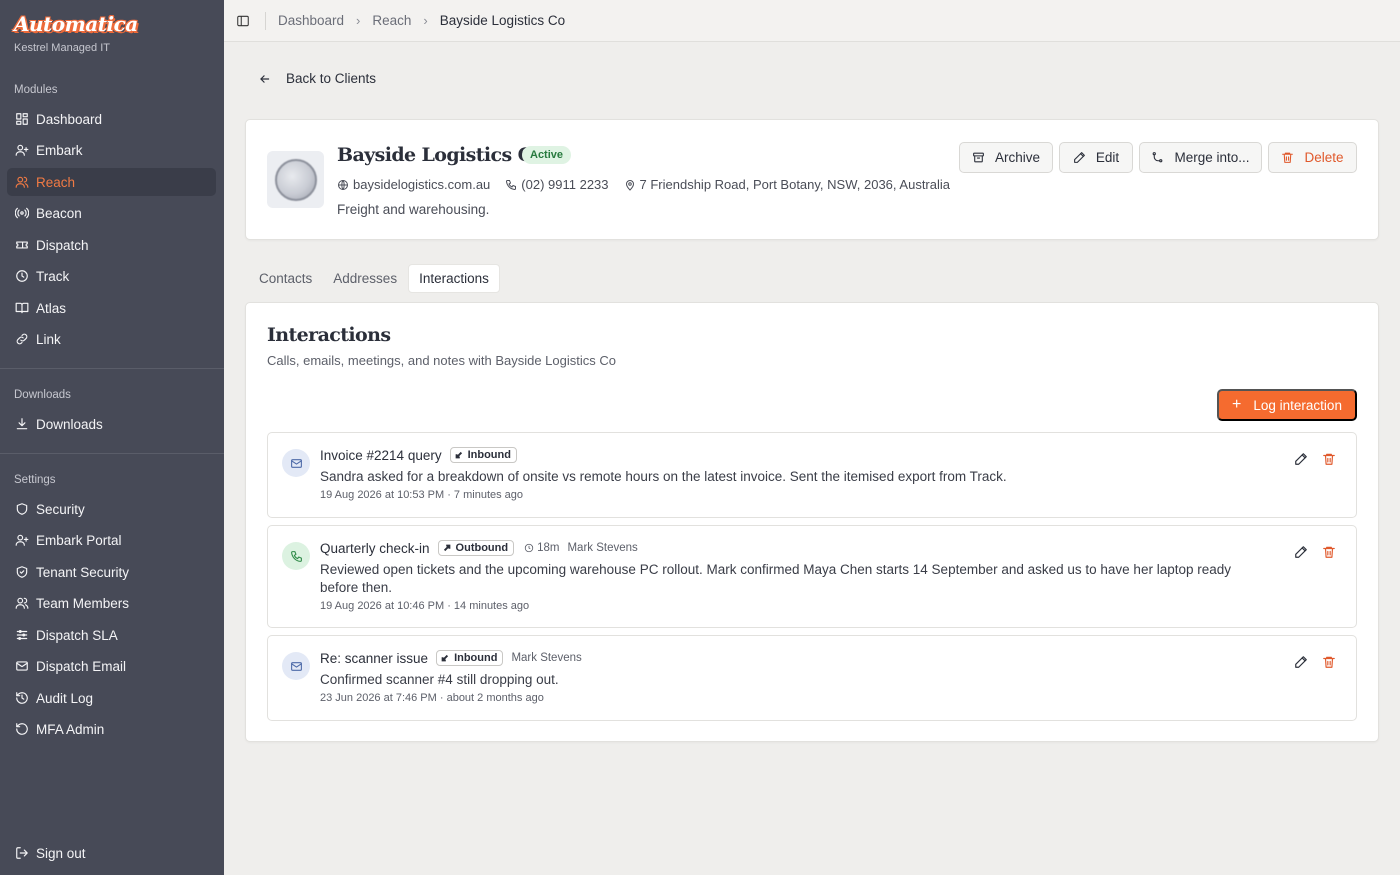 This screenshot has width=1400, height=875. What do you see at coordinates (311, 20) in the screenshot?
I see `breadcrumb-dashboard: Dashboard` at bounding box center [311, 20].